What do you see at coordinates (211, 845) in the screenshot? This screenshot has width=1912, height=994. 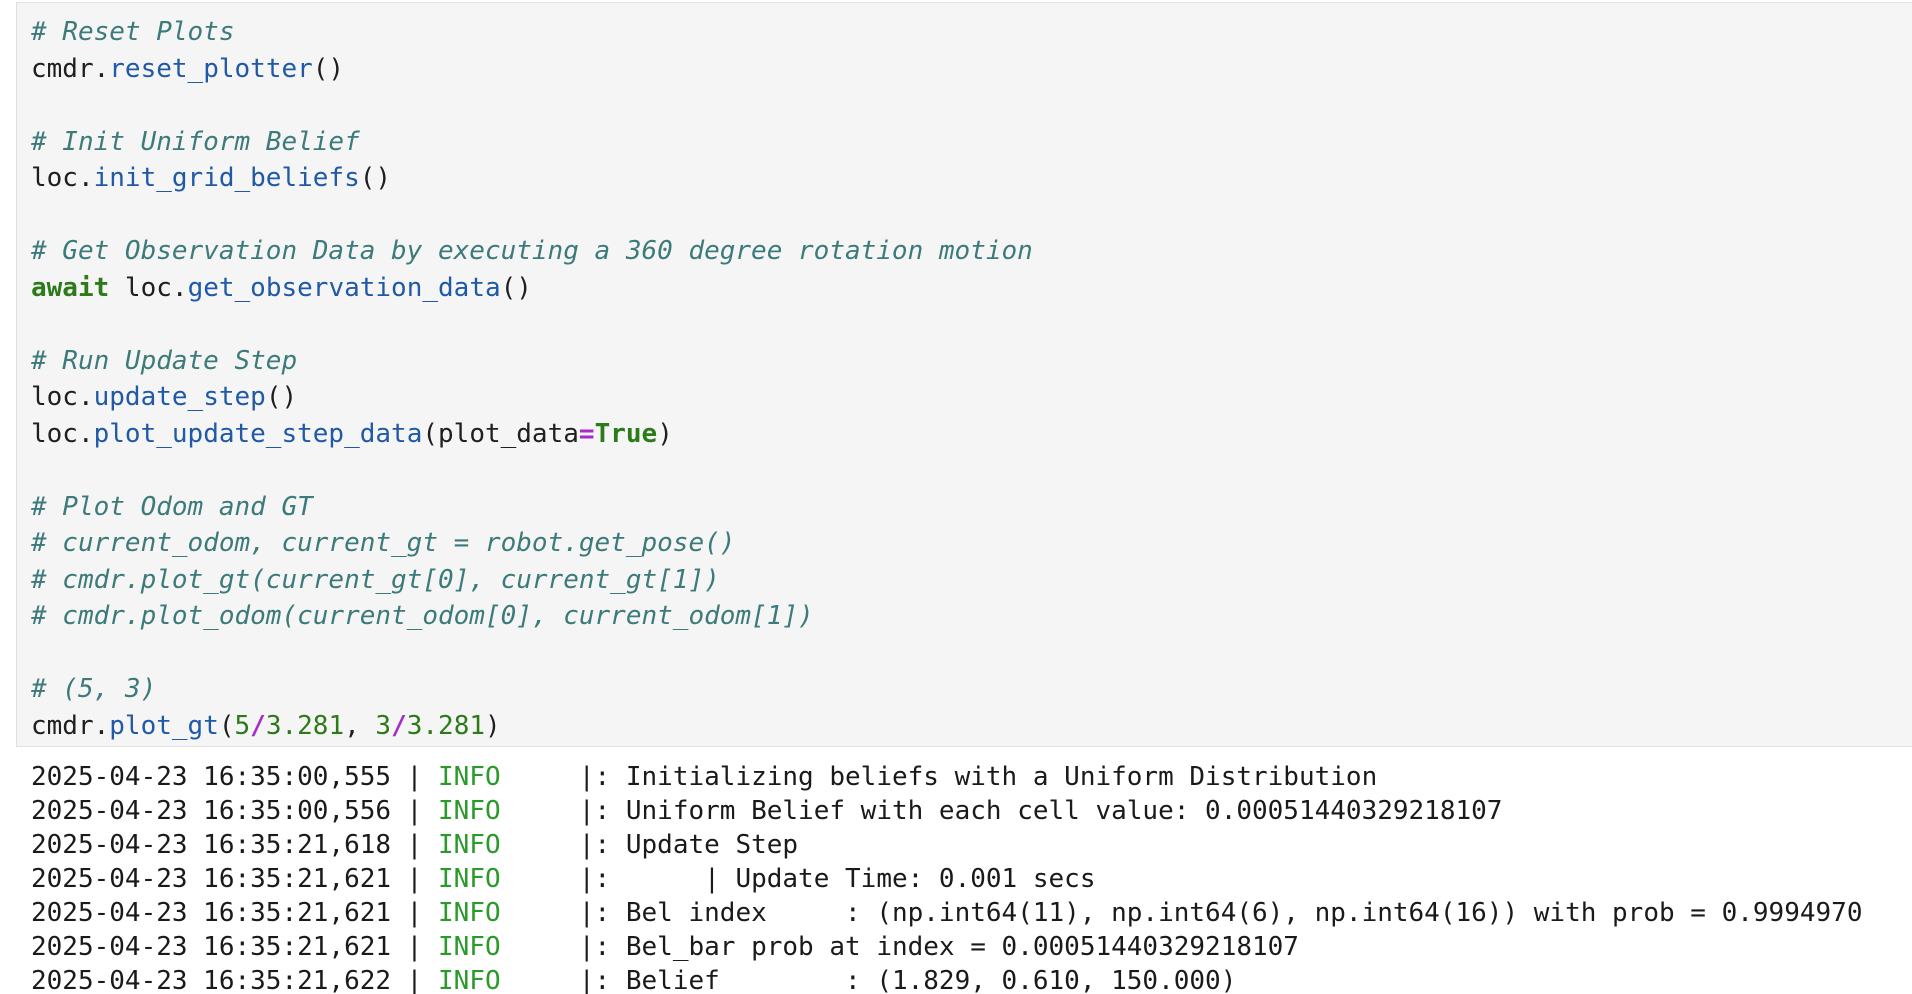 I see `log-timestamp: 2025-04-23 16:35:21,618` at bounding box center [211, 845].